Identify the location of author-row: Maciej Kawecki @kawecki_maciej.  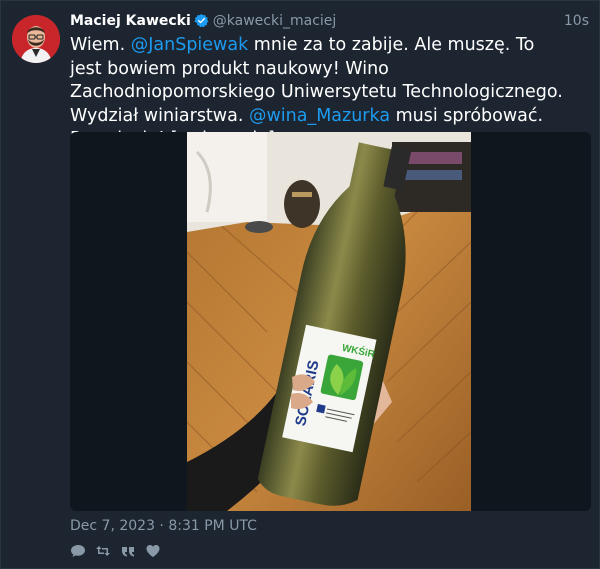
(330, 21).